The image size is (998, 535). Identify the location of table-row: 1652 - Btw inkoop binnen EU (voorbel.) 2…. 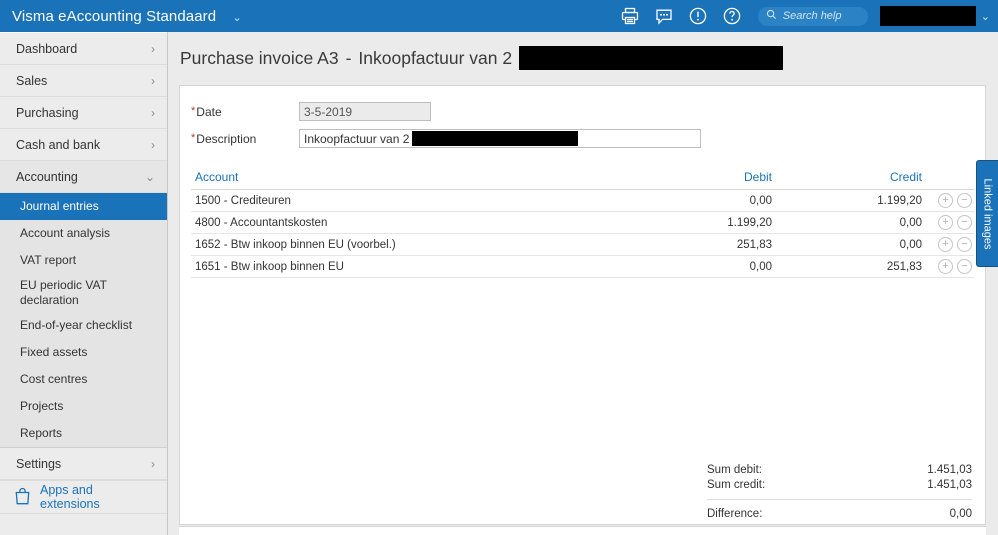
(582, 245).